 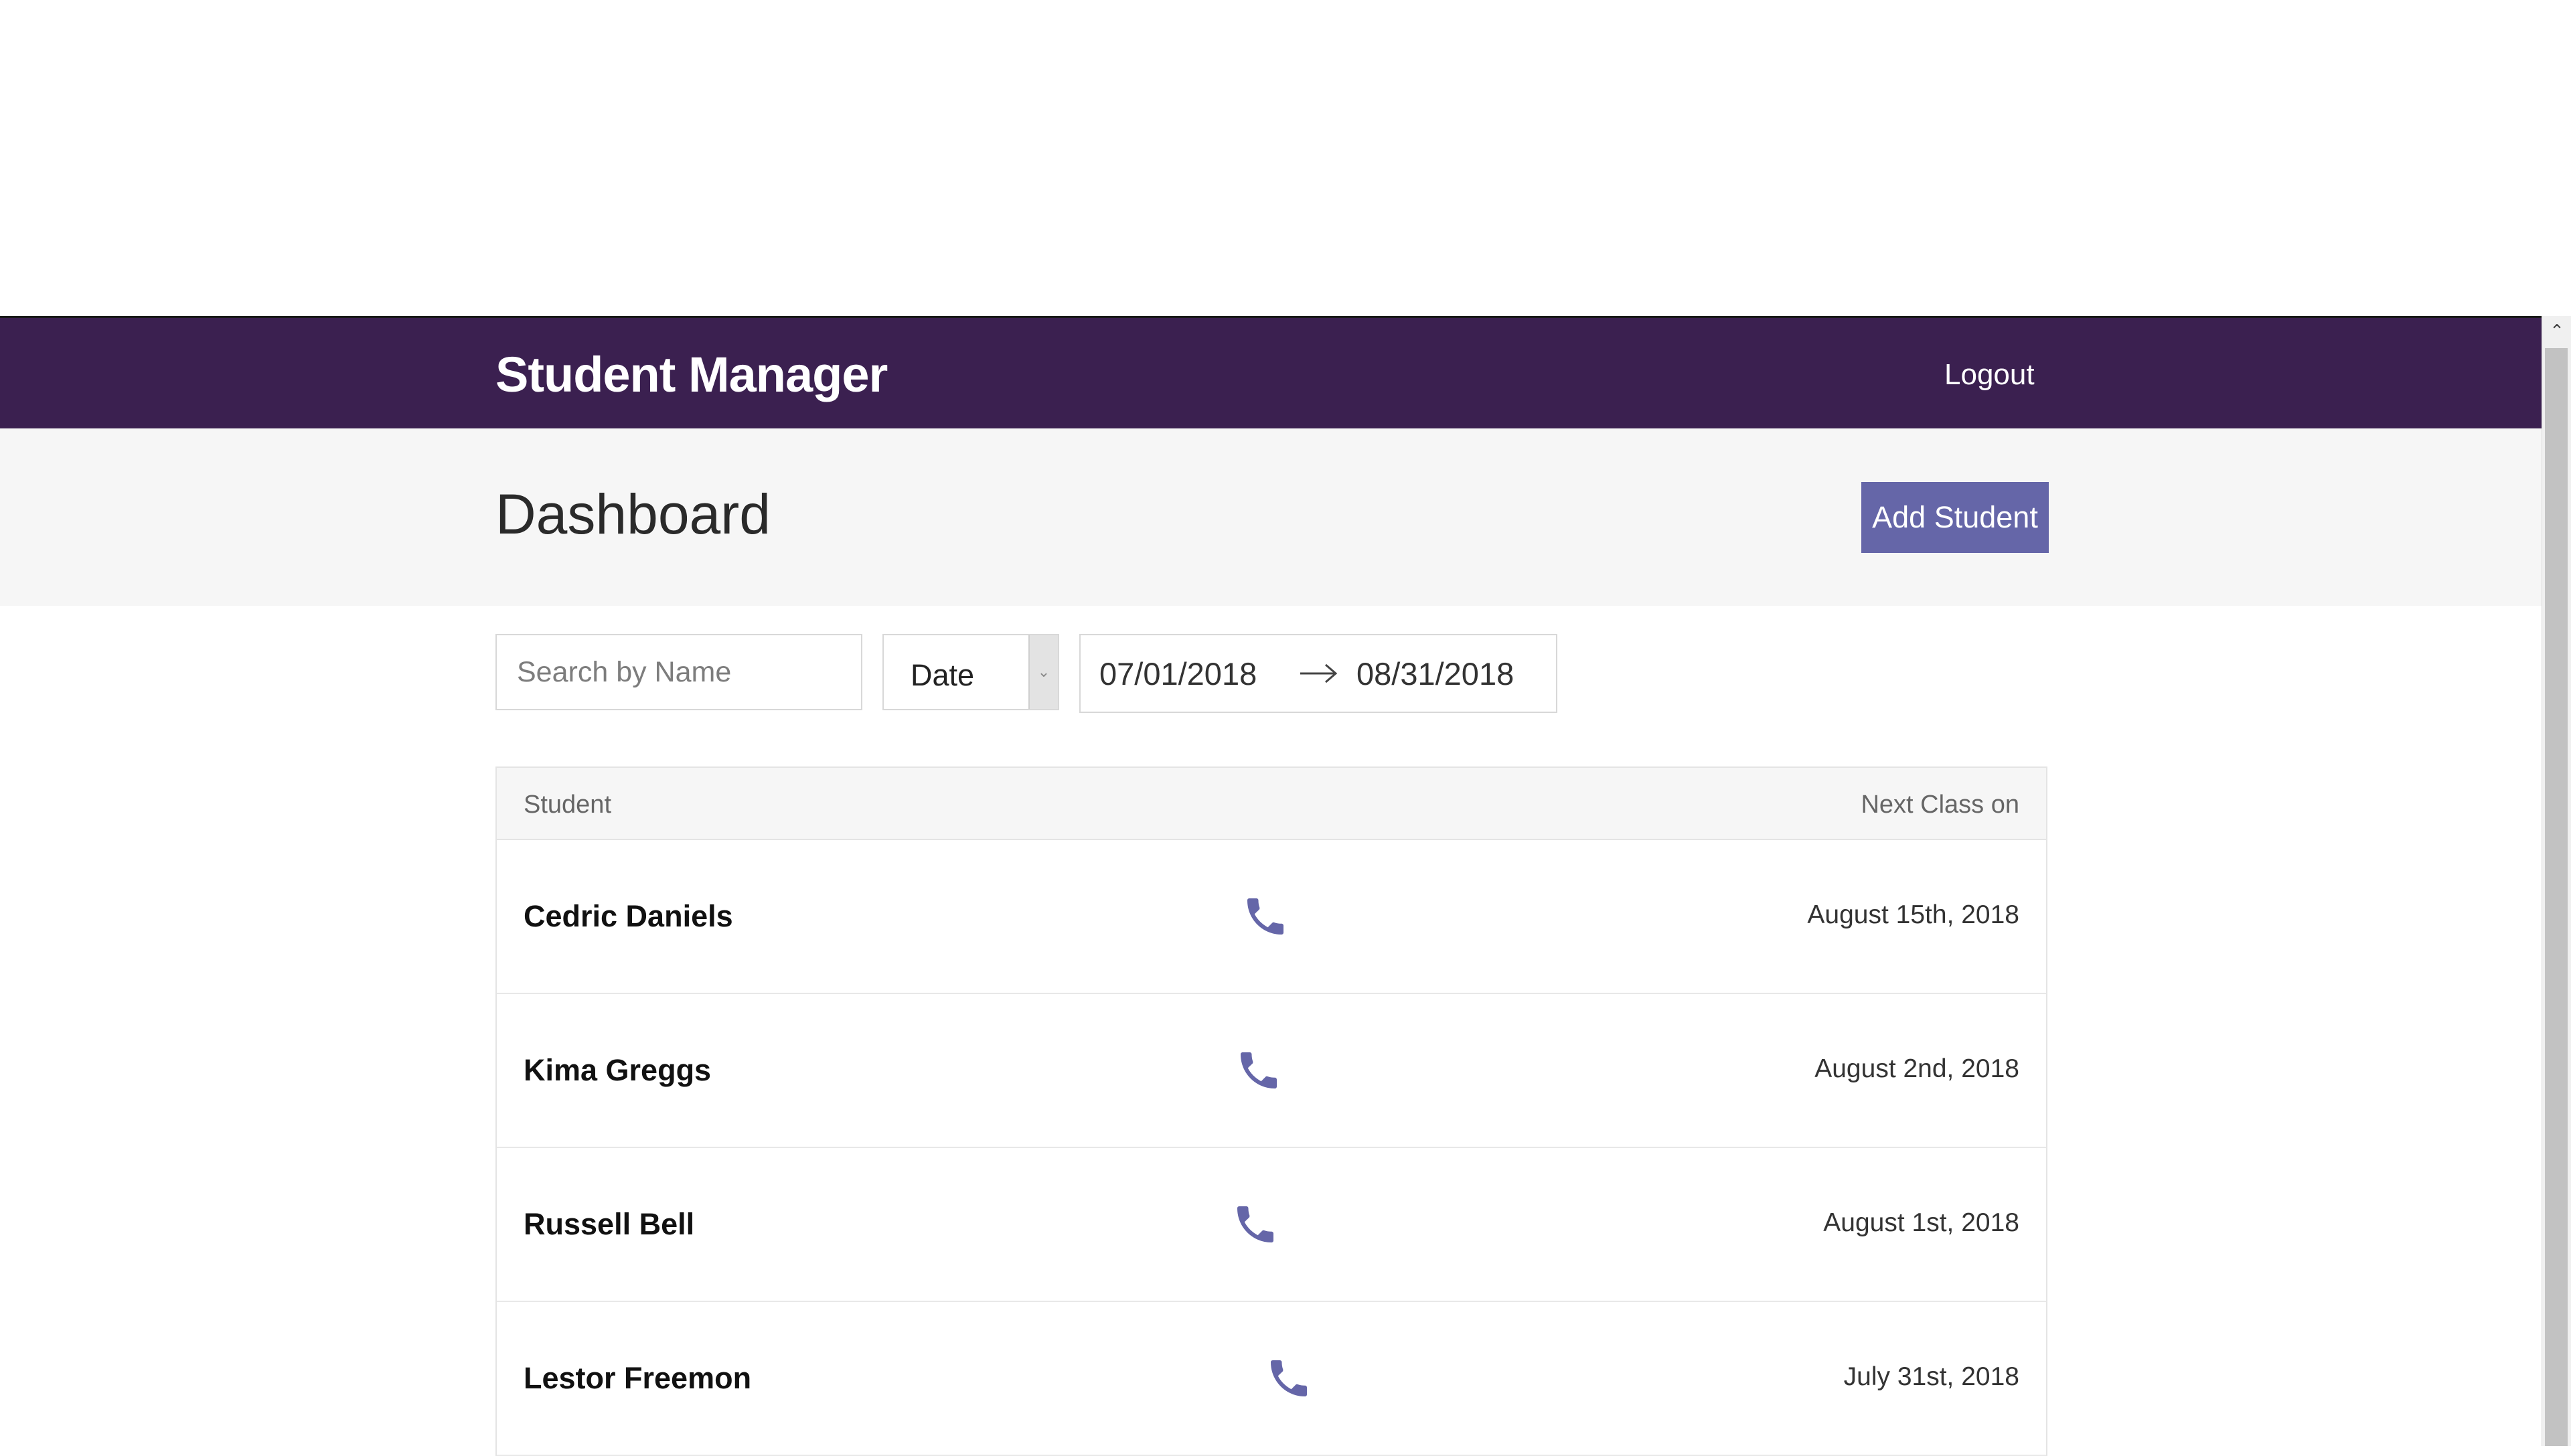 What do you see at coordinates (943, 675) in the screenshot?
I see `sort-select-value: Date` at bounding box center [943, 675].